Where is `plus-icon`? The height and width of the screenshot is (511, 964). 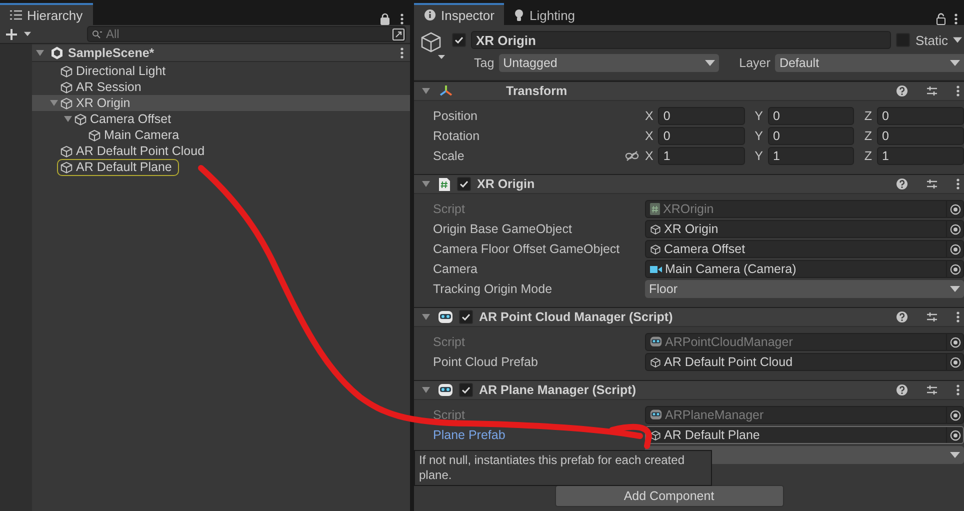
plus-icon is located at coordinates (11, 34).